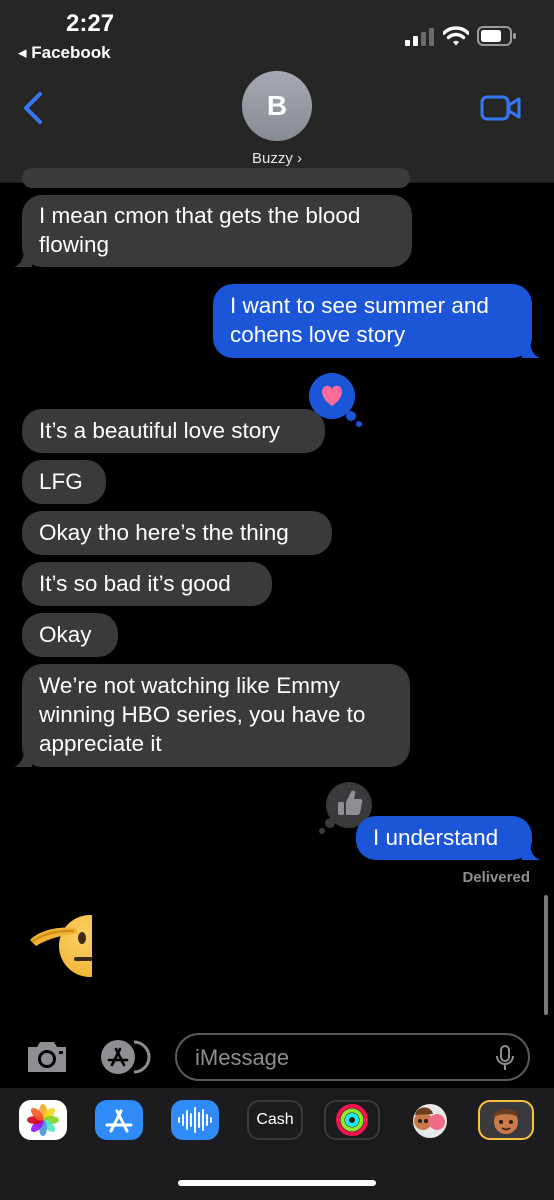 Image resolution: width=554 pixels, height=1200 pixels. I want to click on status-time: 2:27, so click(90, 23).